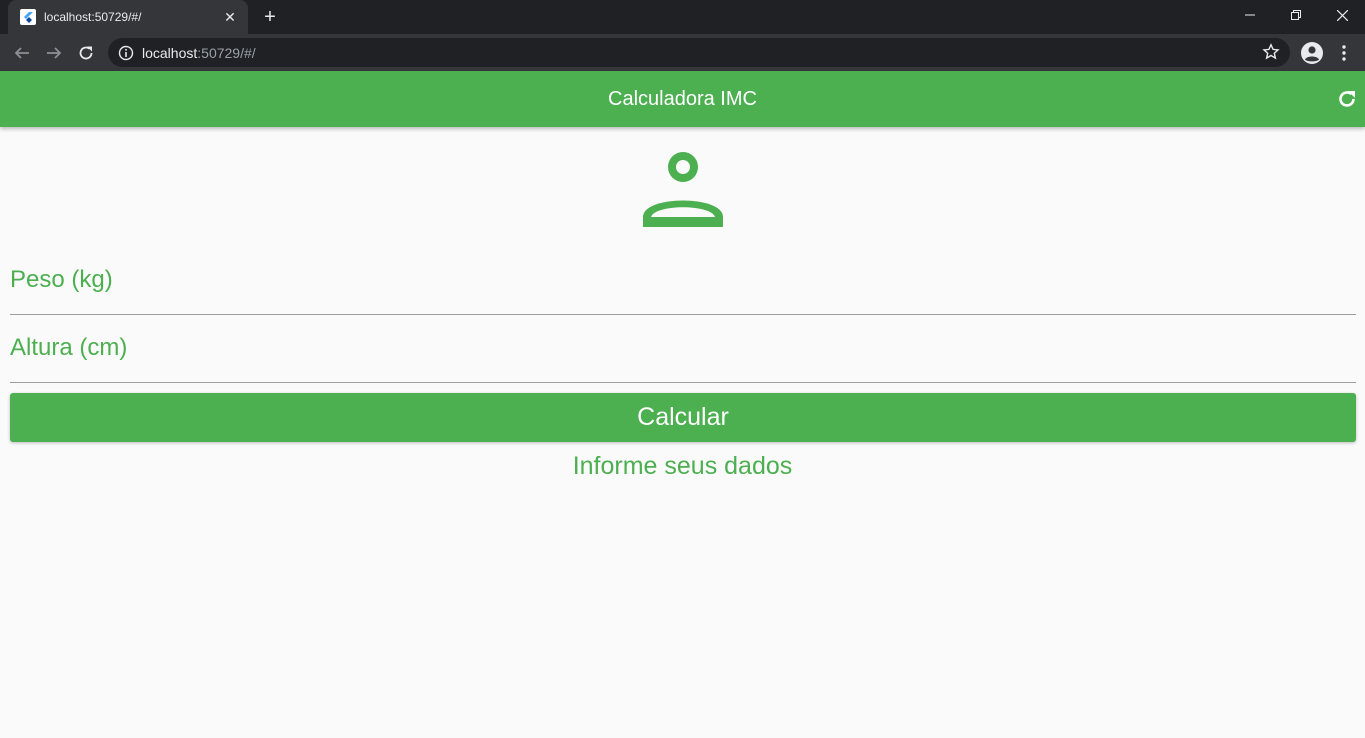  I want to click on refresh-icon, so click(1347, 99).